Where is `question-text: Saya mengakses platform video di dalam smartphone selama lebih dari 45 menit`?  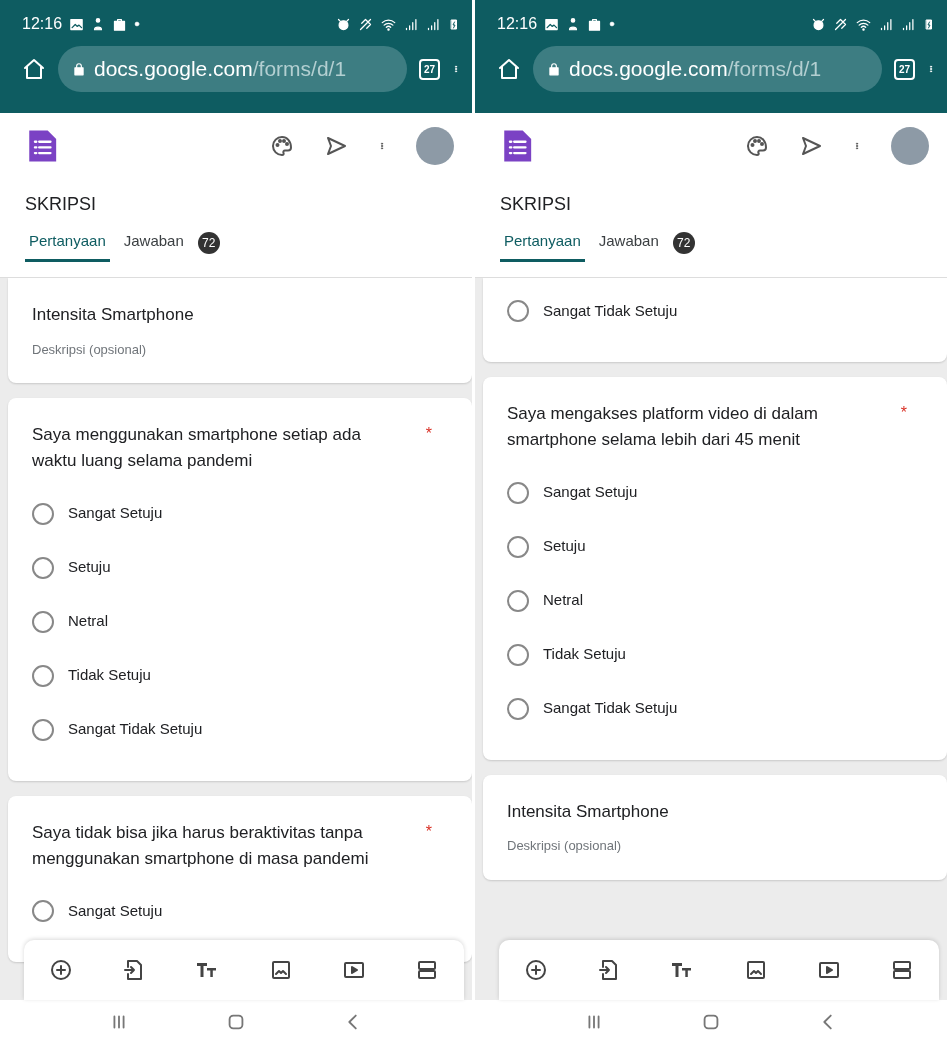 question-text: Saya mengakses platform video di dalam smartphone selama lebih dari 45 menit is located at coordinates (663, 427).